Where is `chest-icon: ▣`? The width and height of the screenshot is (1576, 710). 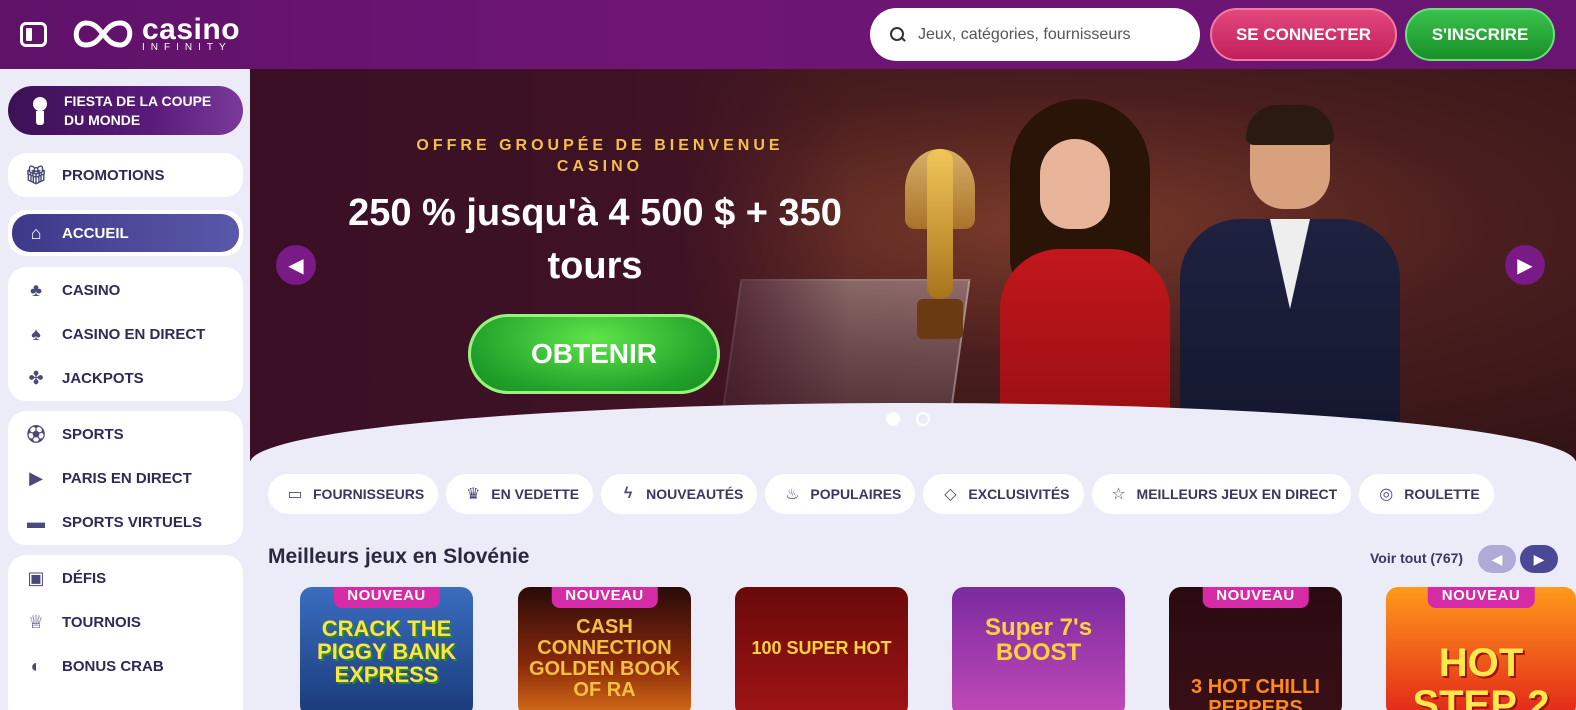
chest-icon: ▣ is located at coordinates (36, 577).